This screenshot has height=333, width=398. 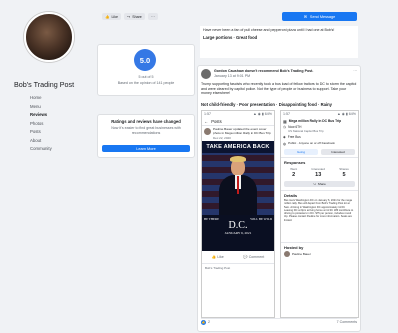 What do you see at coordinates (287, 254) in the screenshot?
I see `host-avatar` at bounding box center [287, 254].